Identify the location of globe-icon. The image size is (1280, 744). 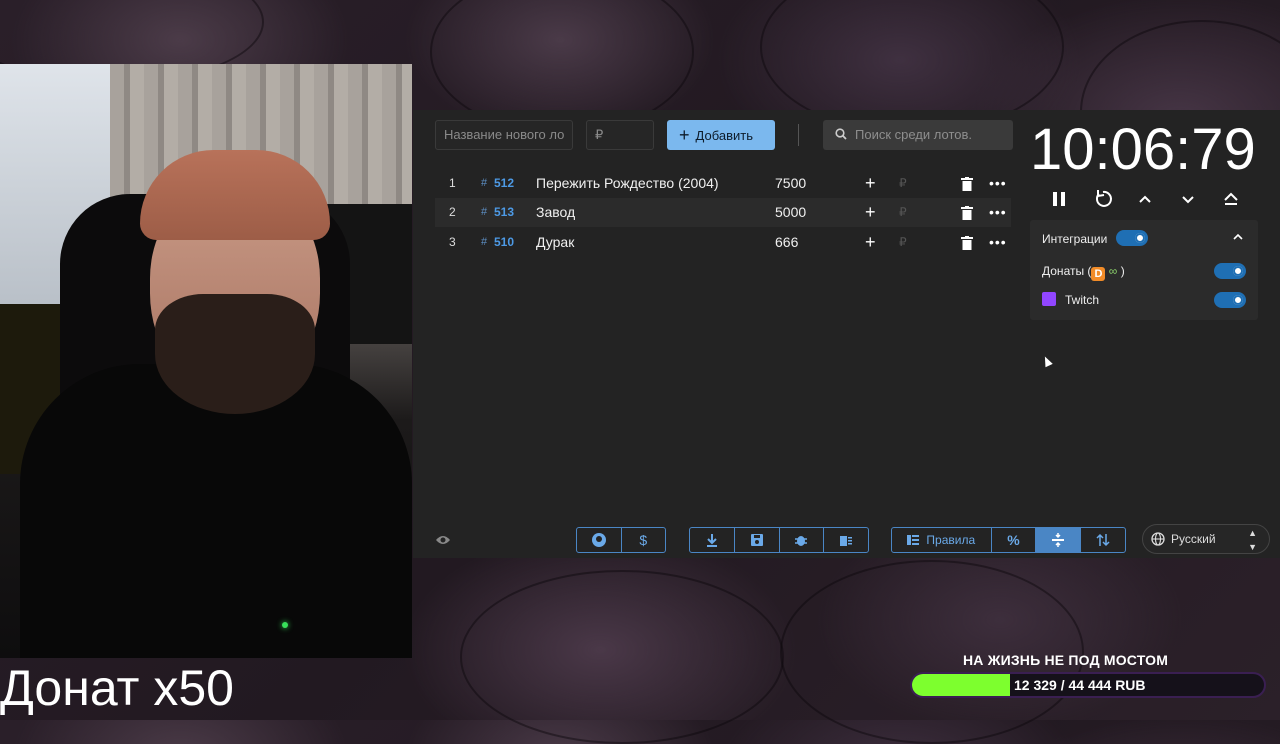
(1158, 539).